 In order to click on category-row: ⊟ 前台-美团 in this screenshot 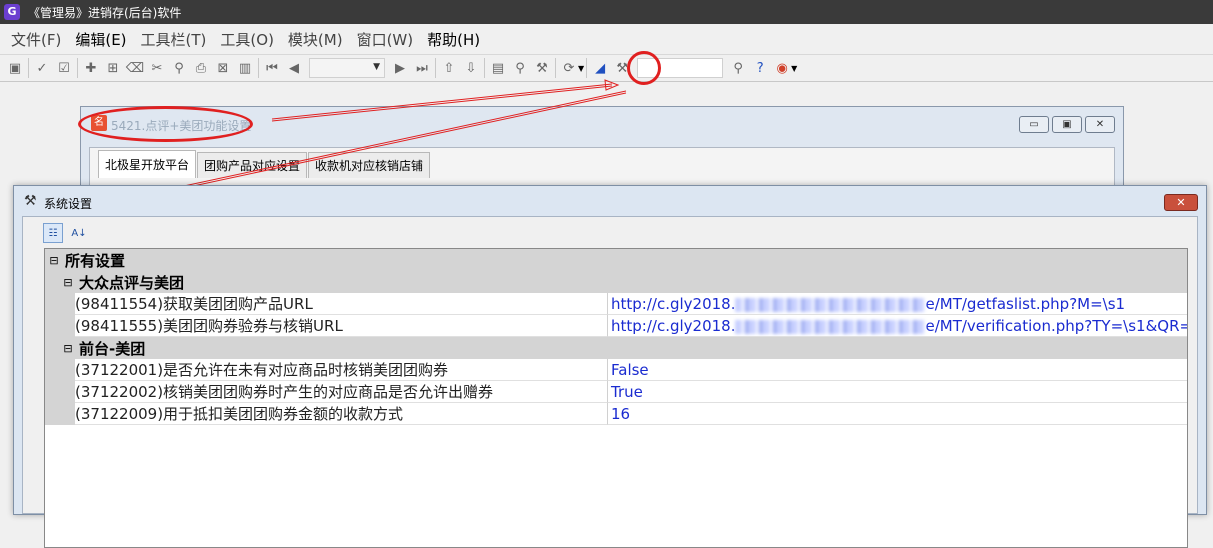, I will do `click(616, 348)`.